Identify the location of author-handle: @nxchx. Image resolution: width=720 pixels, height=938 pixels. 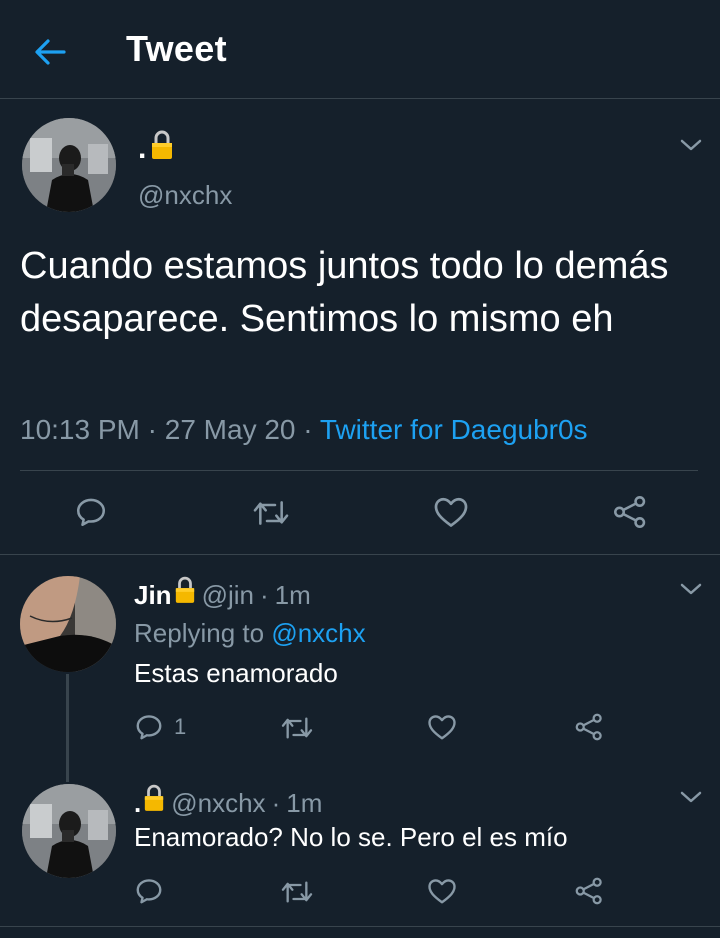
(185, 195).